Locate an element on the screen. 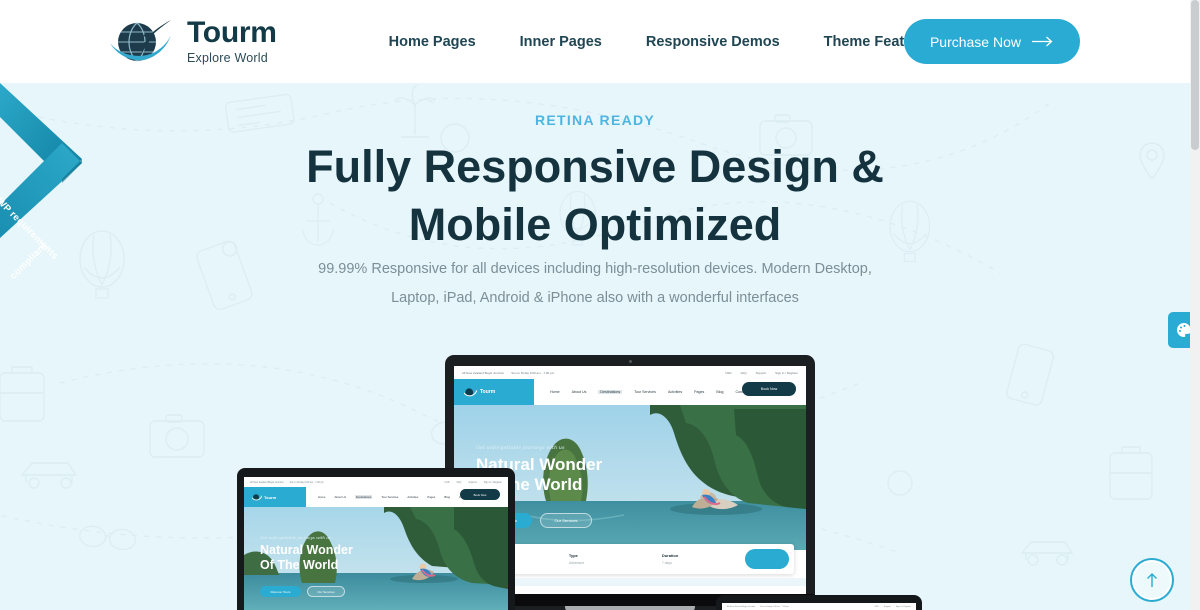 The width and height of the screenshot is (1200, 610). scroll-to-top-button is located at coordinates (1152, 580).